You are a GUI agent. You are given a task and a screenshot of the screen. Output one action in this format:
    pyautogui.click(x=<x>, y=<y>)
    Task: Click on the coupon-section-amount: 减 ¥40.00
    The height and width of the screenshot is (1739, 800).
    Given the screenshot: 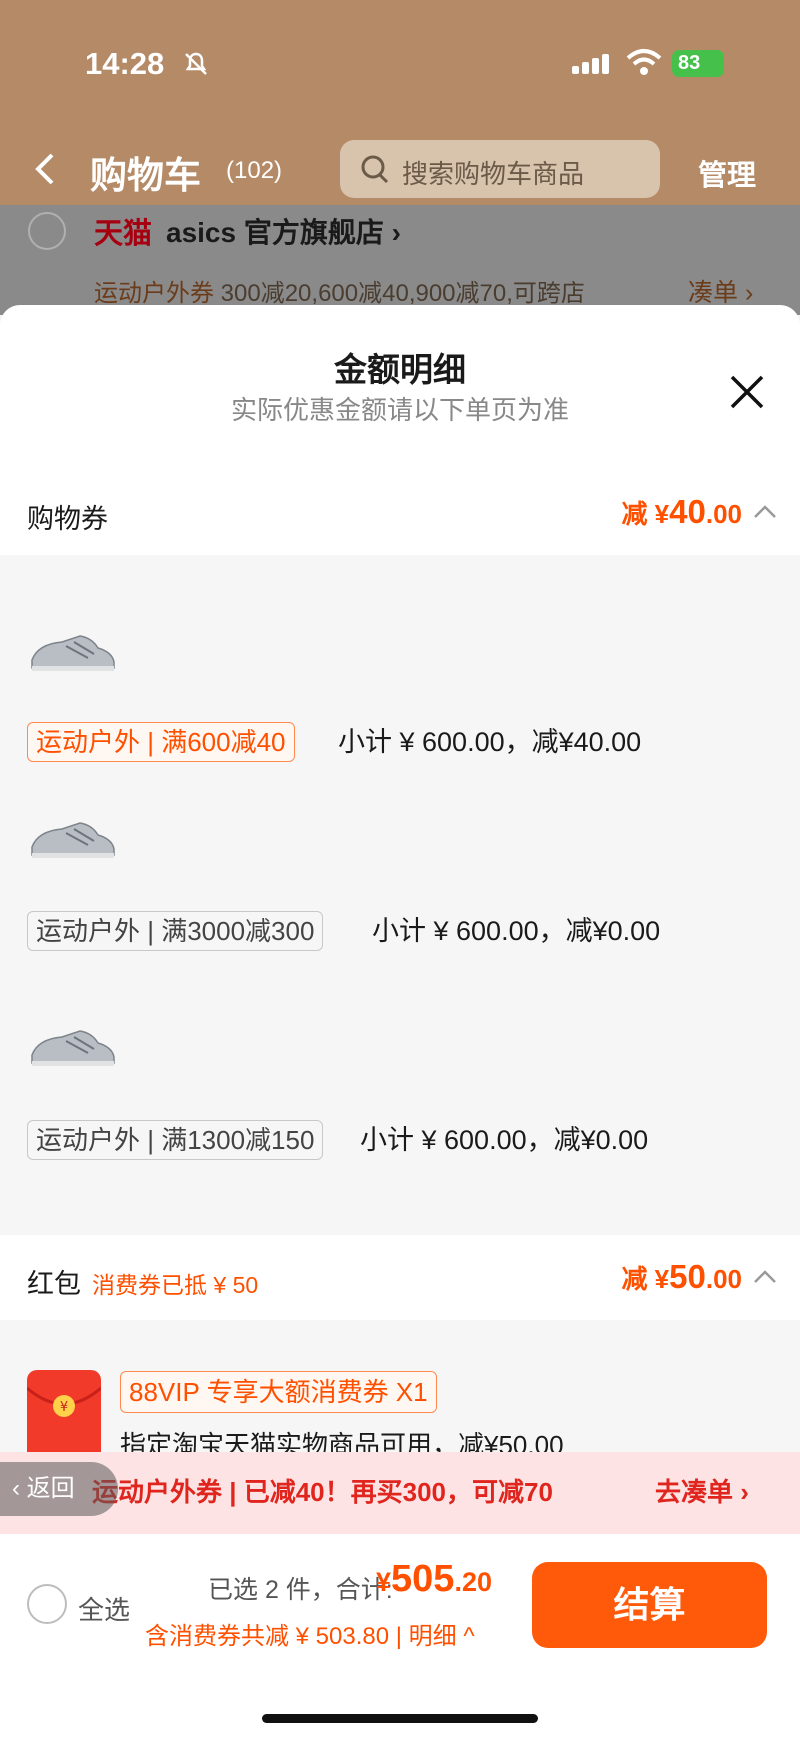 What is the action you would take?
    pyautogui.click(x=681, y=511)
    